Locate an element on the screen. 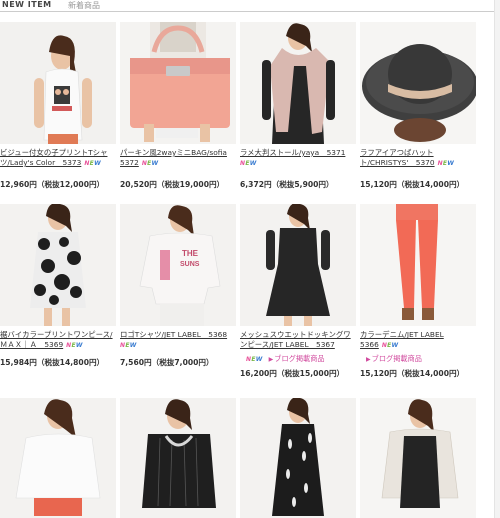 The image size is (500, 518). product-price: 12,960円（税抜12,000円） is located at coordinates (52, 184).